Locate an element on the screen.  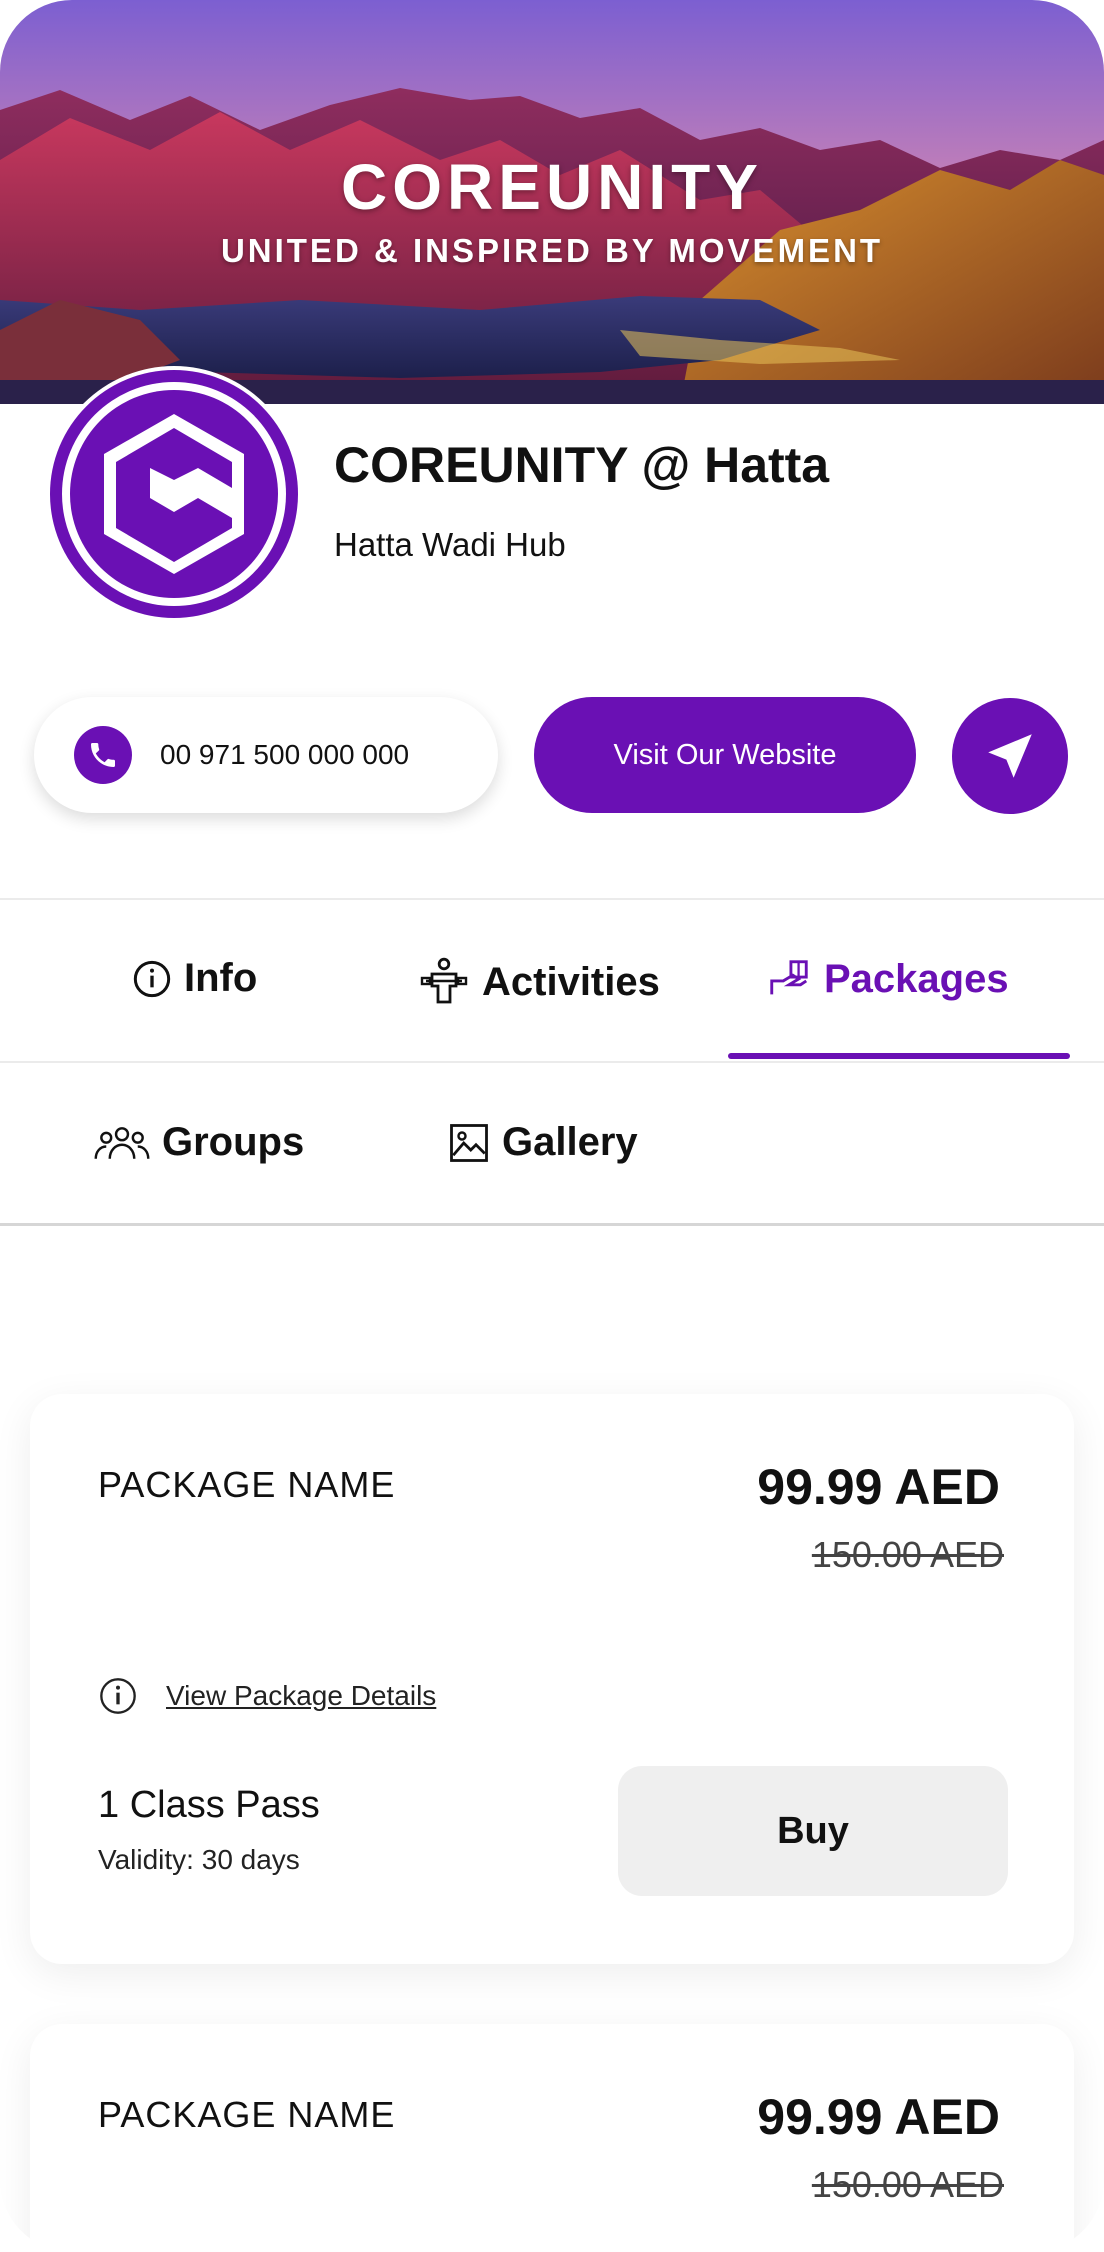
tab-groups-label: Groups is located at coordinates (233, 1142).